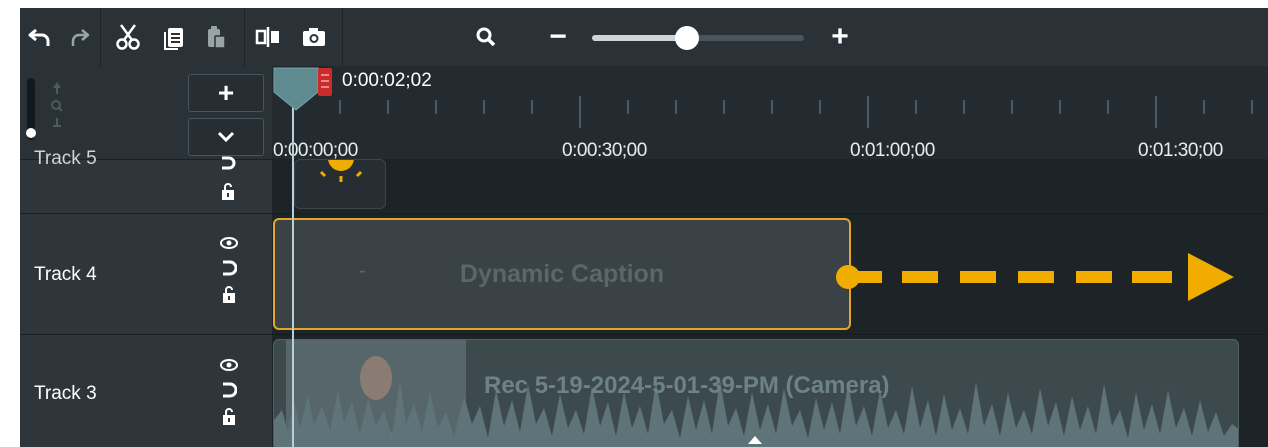 Image resolution: width=1268 pixels, height=447 pixels. What do you see at coordinates (640, 38) in the screenshot?
I see `zoom-slider-fill` at bounding box center [640, 38].